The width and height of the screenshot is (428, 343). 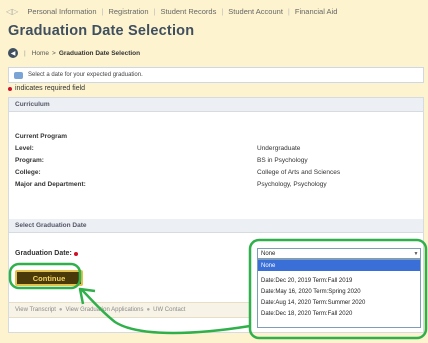 What do you see at coordinates (339, 280) in the screenshot?
I see `dropdown-option: Date:Dec 20, 2019 Term:Fall 2019` at bounding box center [339, 280].